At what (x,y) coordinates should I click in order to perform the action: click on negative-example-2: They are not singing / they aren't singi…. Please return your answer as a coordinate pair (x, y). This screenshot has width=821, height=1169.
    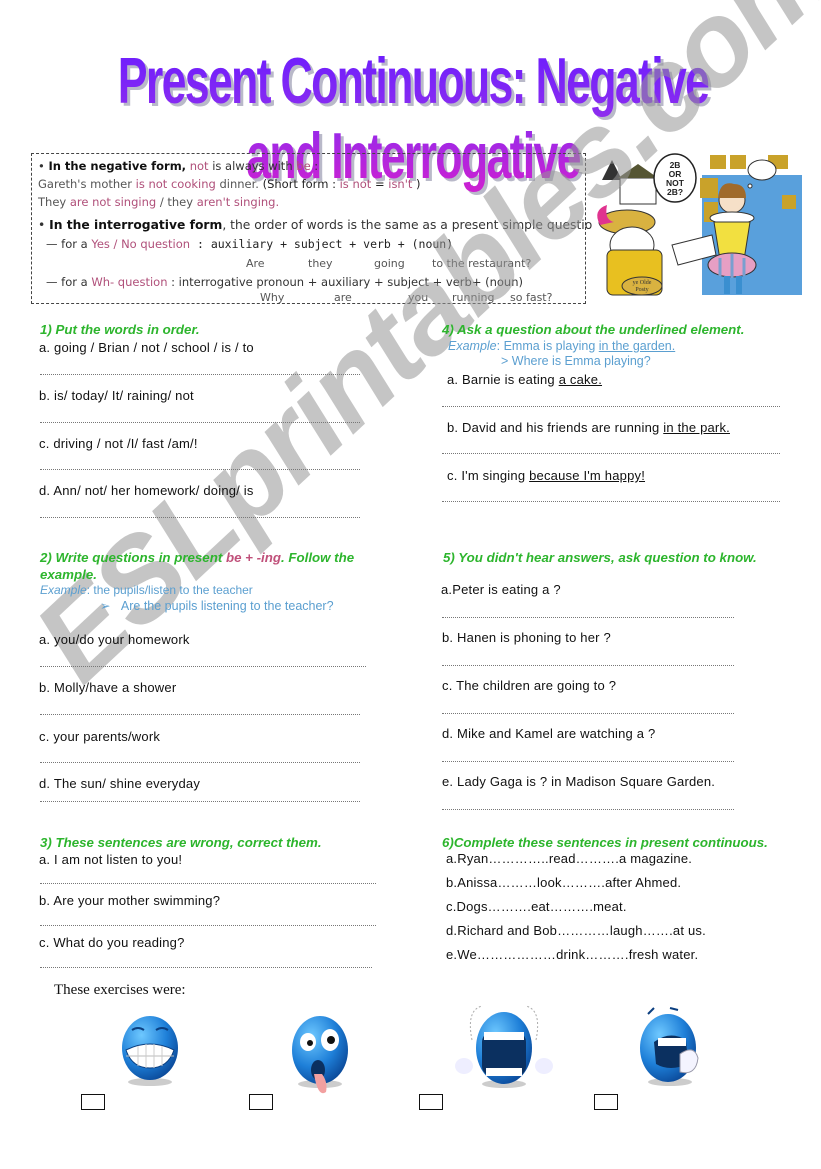
    Looking at the image, I should click on (159, 202).